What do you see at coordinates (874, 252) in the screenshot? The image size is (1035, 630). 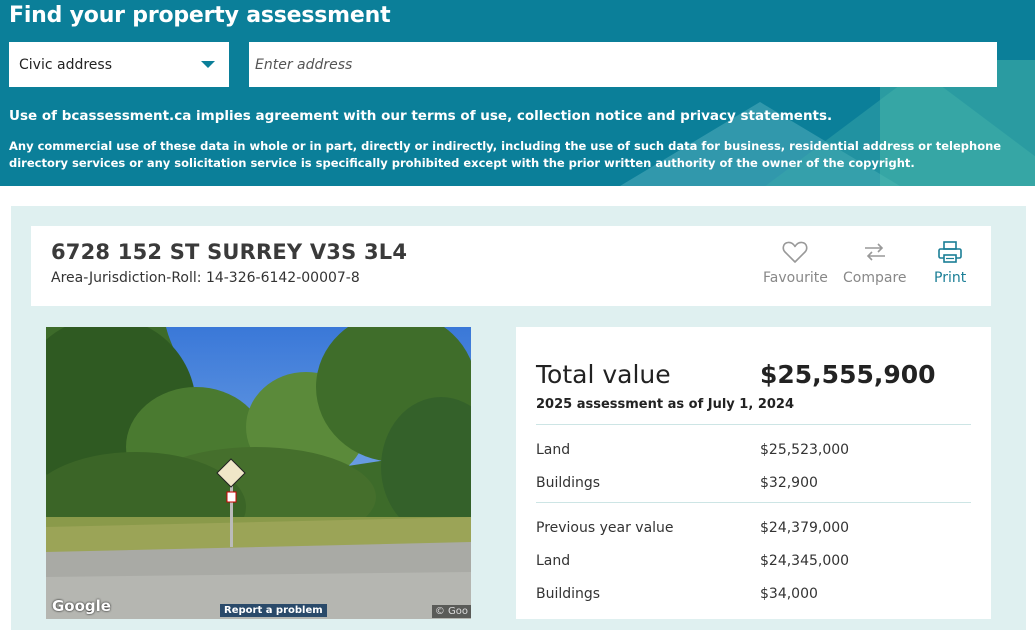 I see `compare-icon` at bounding box center [874, 252].